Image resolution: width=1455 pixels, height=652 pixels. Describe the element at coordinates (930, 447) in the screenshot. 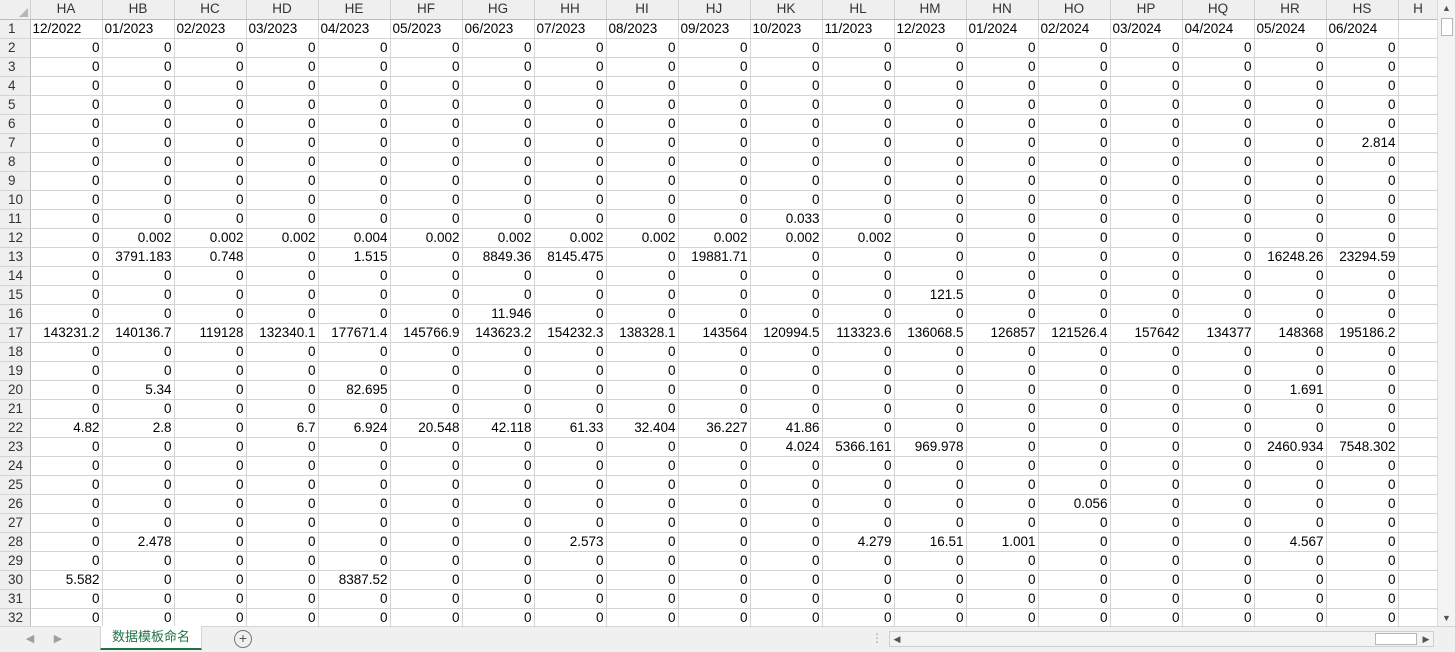

I see `cell: 969.978` at that location.